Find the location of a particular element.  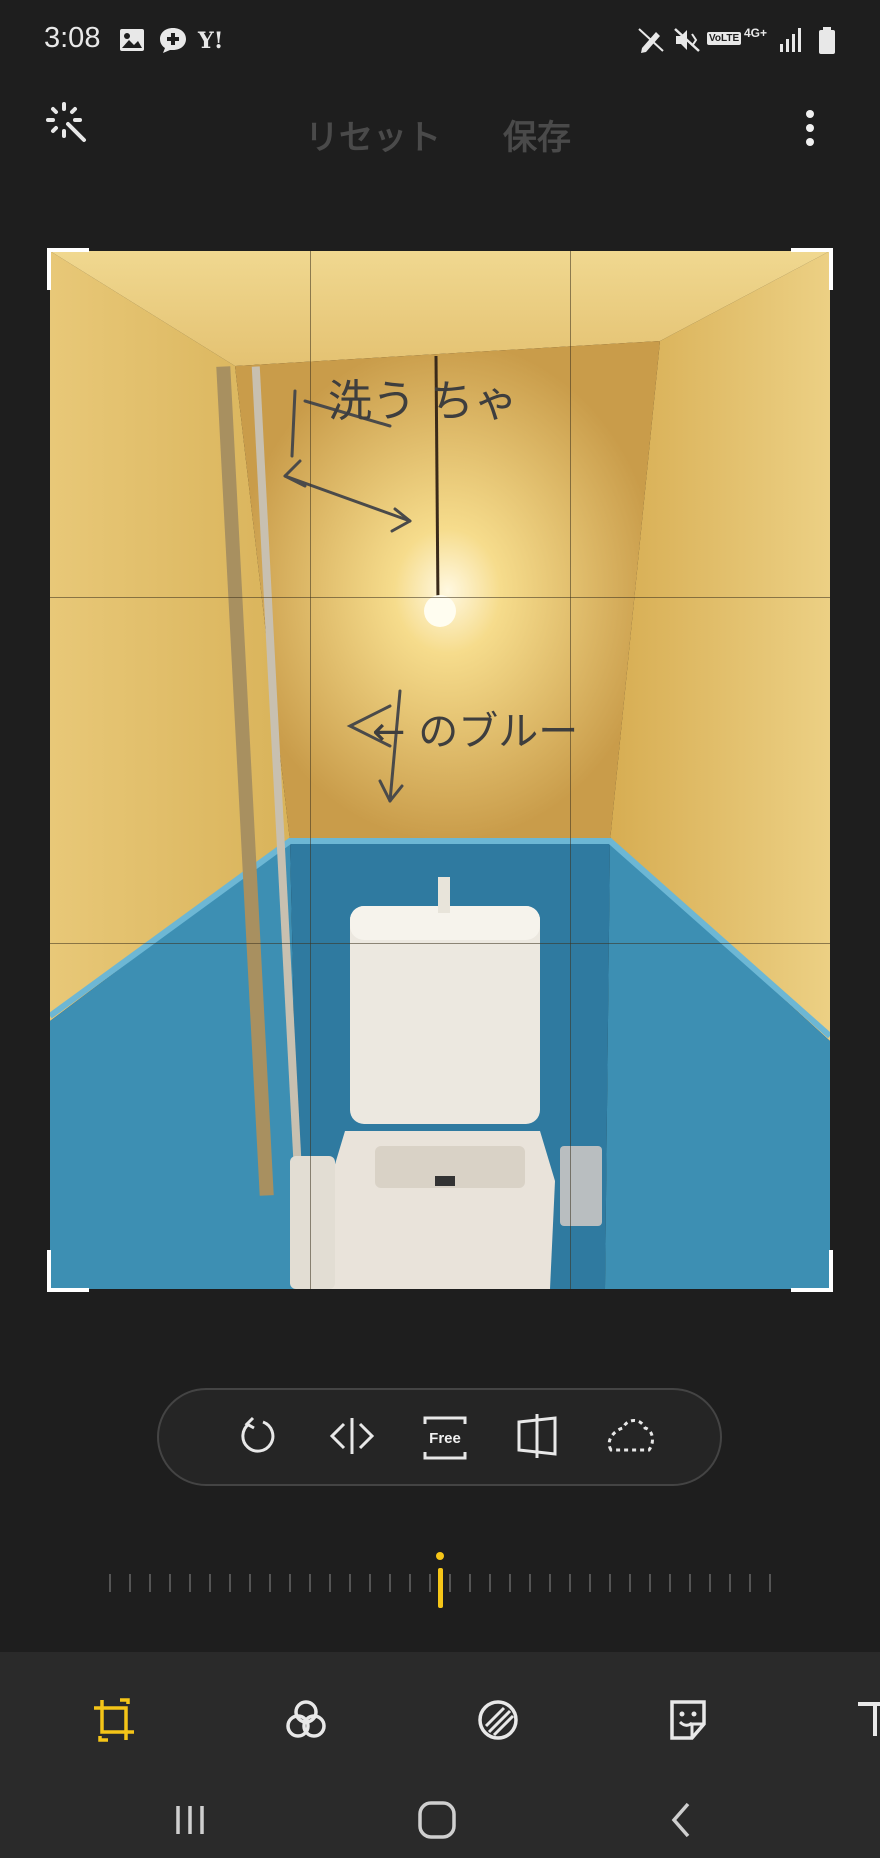

flip-button is located at coordinates (352, 1438).